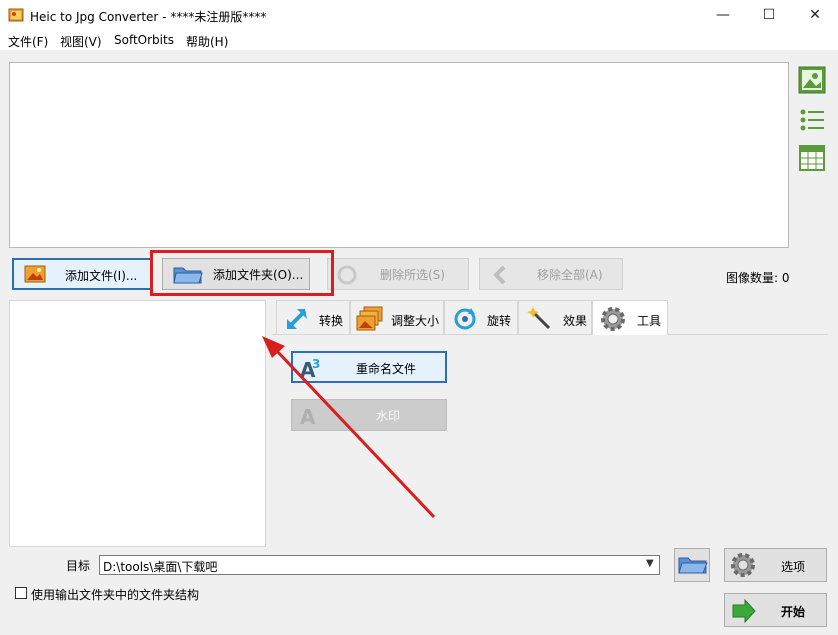 The image size is (838, 635). I want to click on start-label: 开始, so click(793, 612).